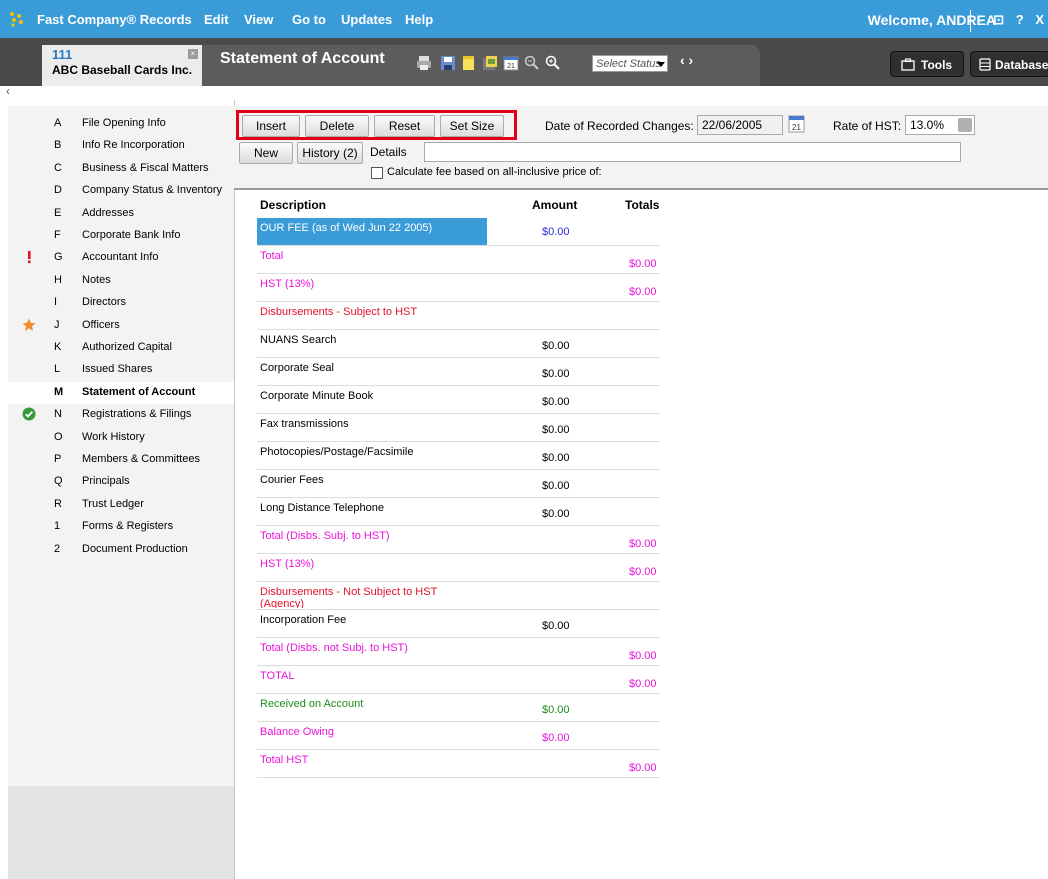  I want to click on note-icon, so click(469, 63).